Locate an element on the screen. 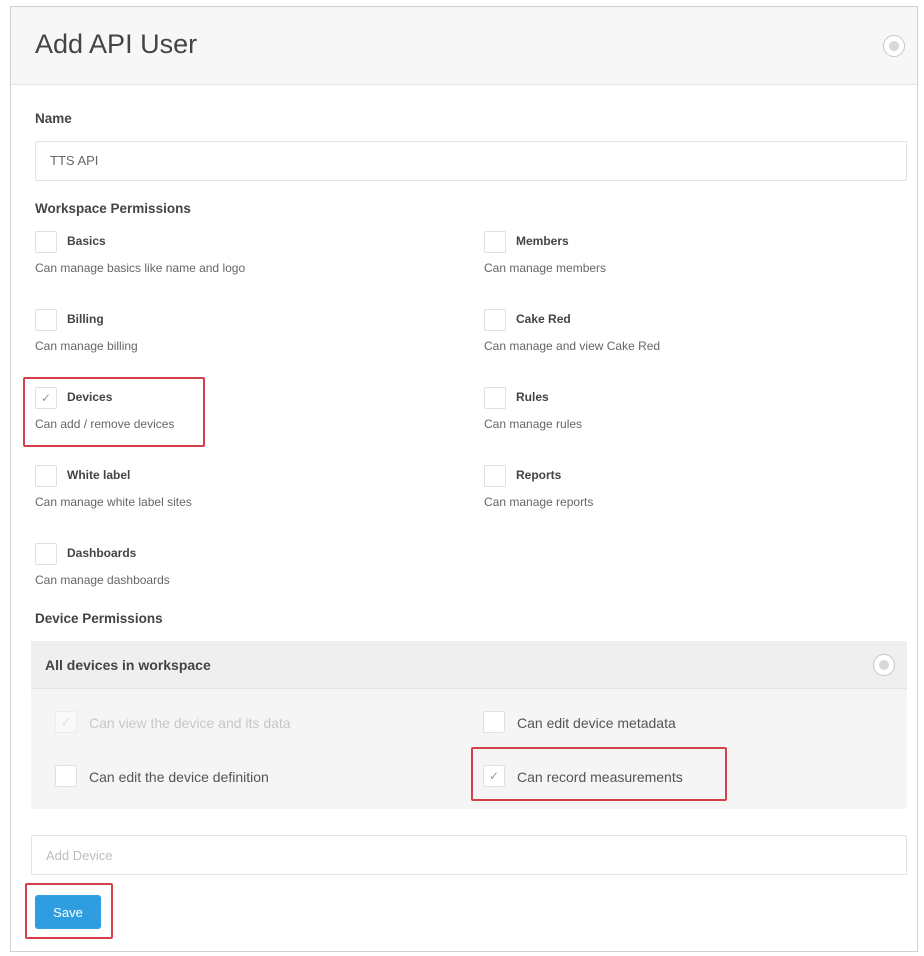 This screenshot has width=924, height=956. devices-highlight-box is located at coordinates (114, 412).